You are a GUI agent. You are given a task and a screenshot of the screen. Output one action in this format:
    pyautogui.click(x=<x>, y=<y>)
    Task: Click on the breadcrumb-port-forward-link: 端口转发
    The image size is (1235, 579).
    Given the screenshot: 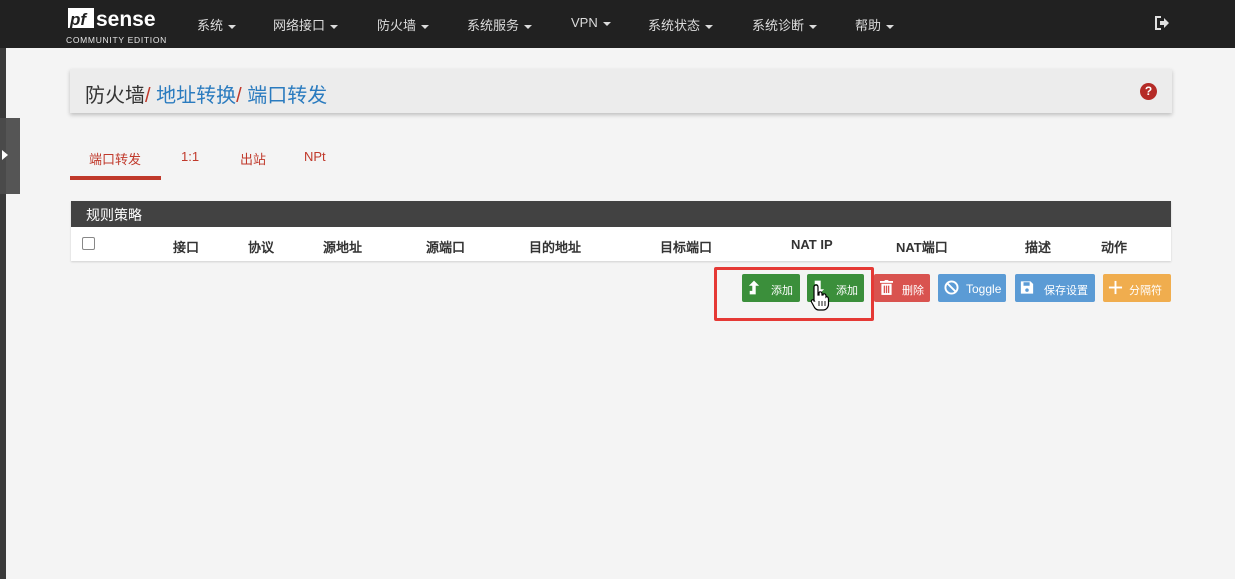 What is the action you would take?
    pyautogui.click(x=287, y=96)
    